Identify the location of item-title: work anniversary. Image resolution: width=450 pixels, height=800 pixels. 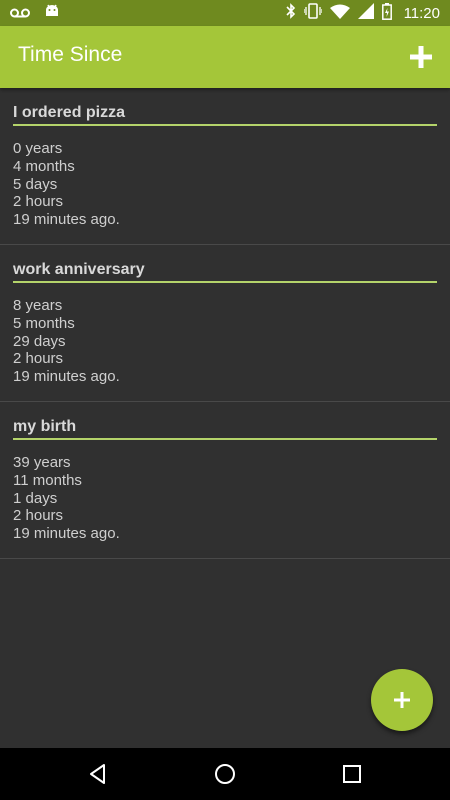
(79, 269).